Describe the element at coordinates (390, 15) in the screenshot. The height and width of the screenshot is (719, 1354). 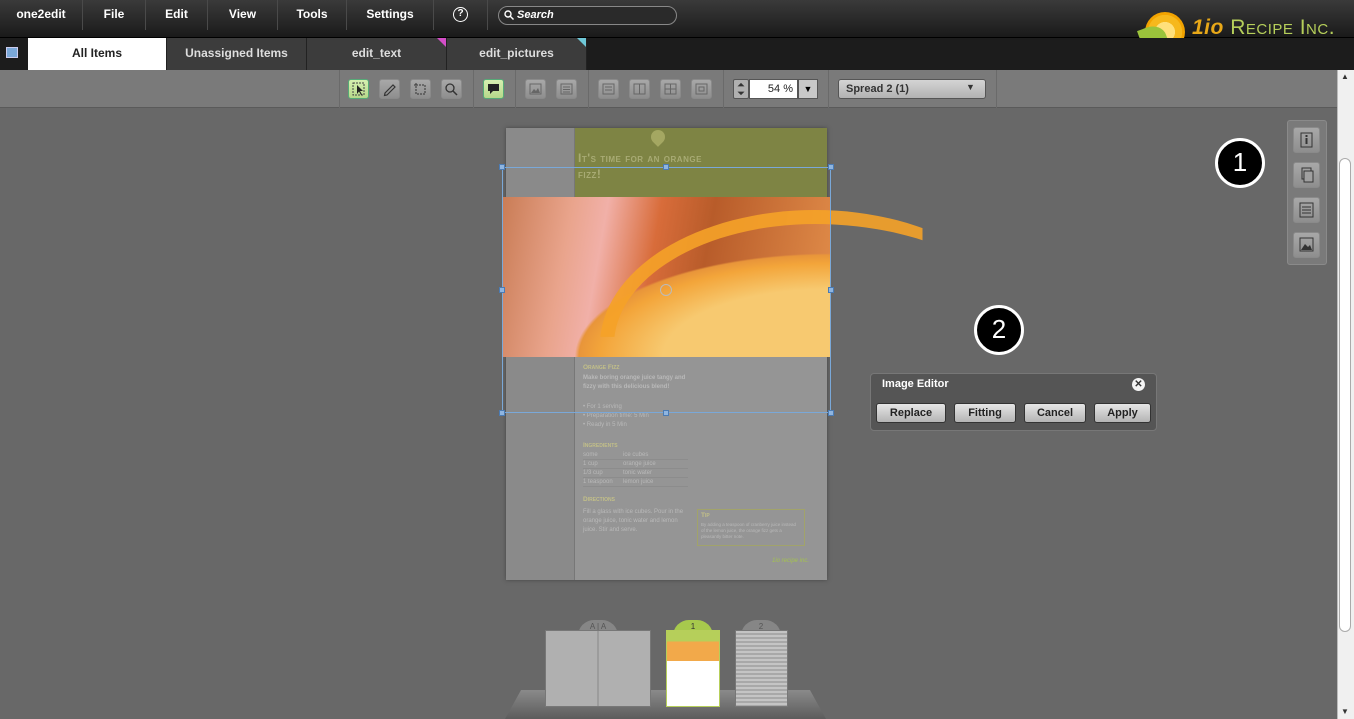
I see `menu-settings: Settings` at that location.